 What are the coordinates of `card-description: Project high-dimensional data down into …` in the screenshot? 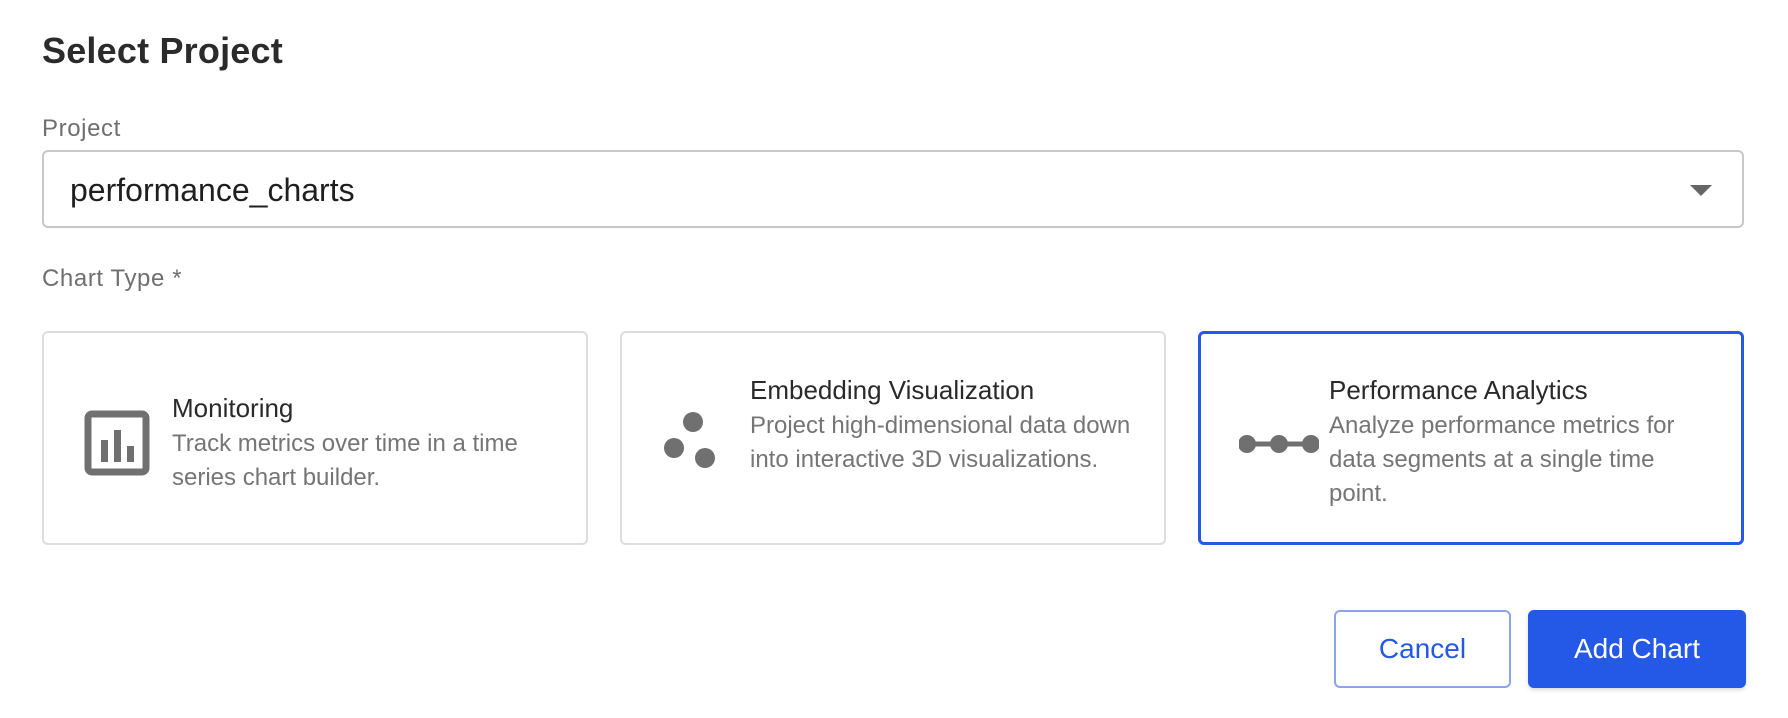 It's located at (940, 442).